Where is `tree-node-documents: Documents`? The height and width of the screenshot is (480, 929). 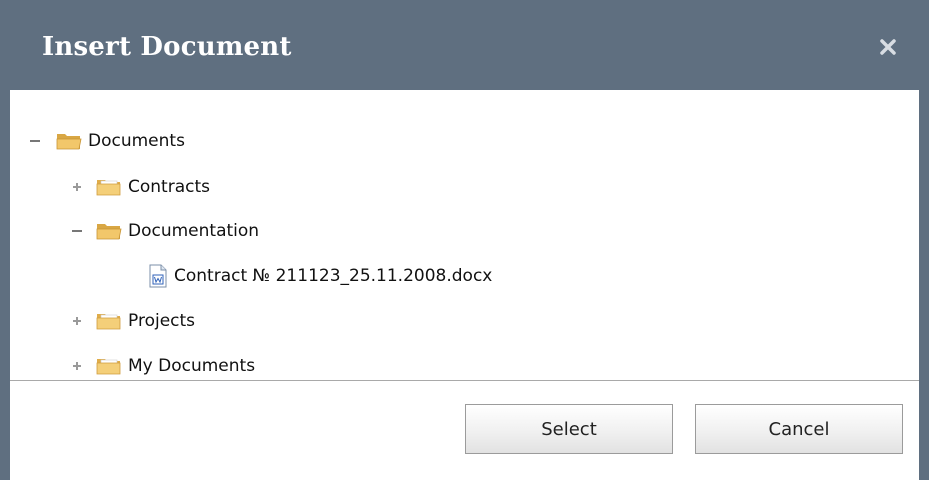
tree-node-documents: Documents is located at coordinates (106, 141).